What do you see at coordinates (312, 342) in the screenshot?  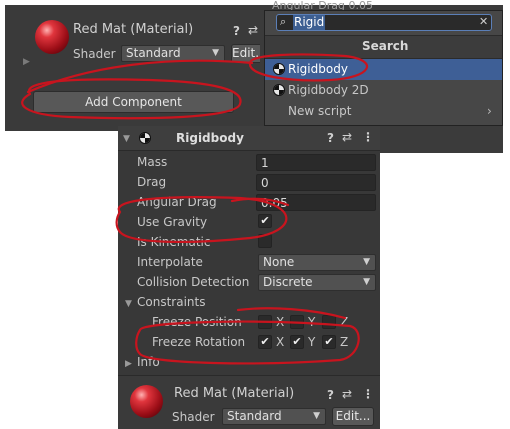 I see `freeze-rotation-y-label: Y` at bounding box center [312, 342].